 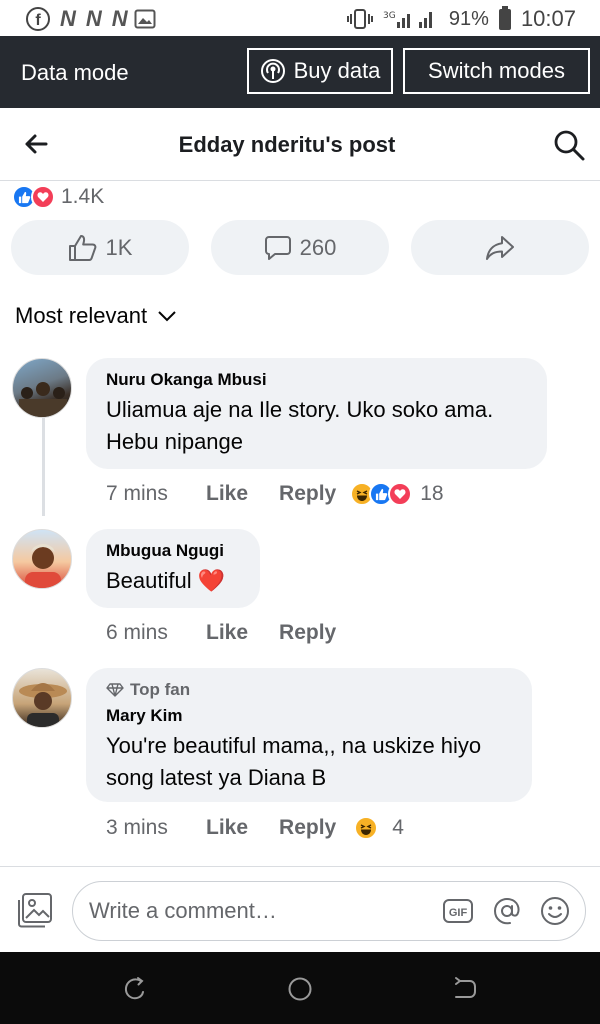 What do you see at coordinates (137, 632) in the screenshot?
I see `comment-time: 6 mins` at bounding box center [137, 632].